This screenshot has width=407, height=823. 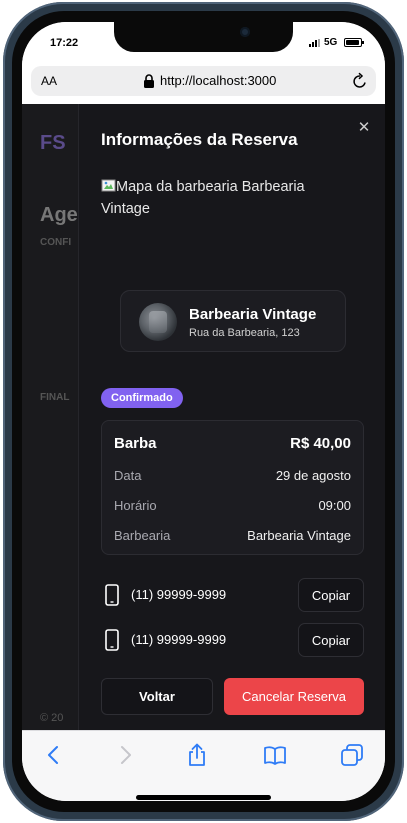 I want to click on barbershop-name: Barbearia Vintage, so click(x=253, y=314).